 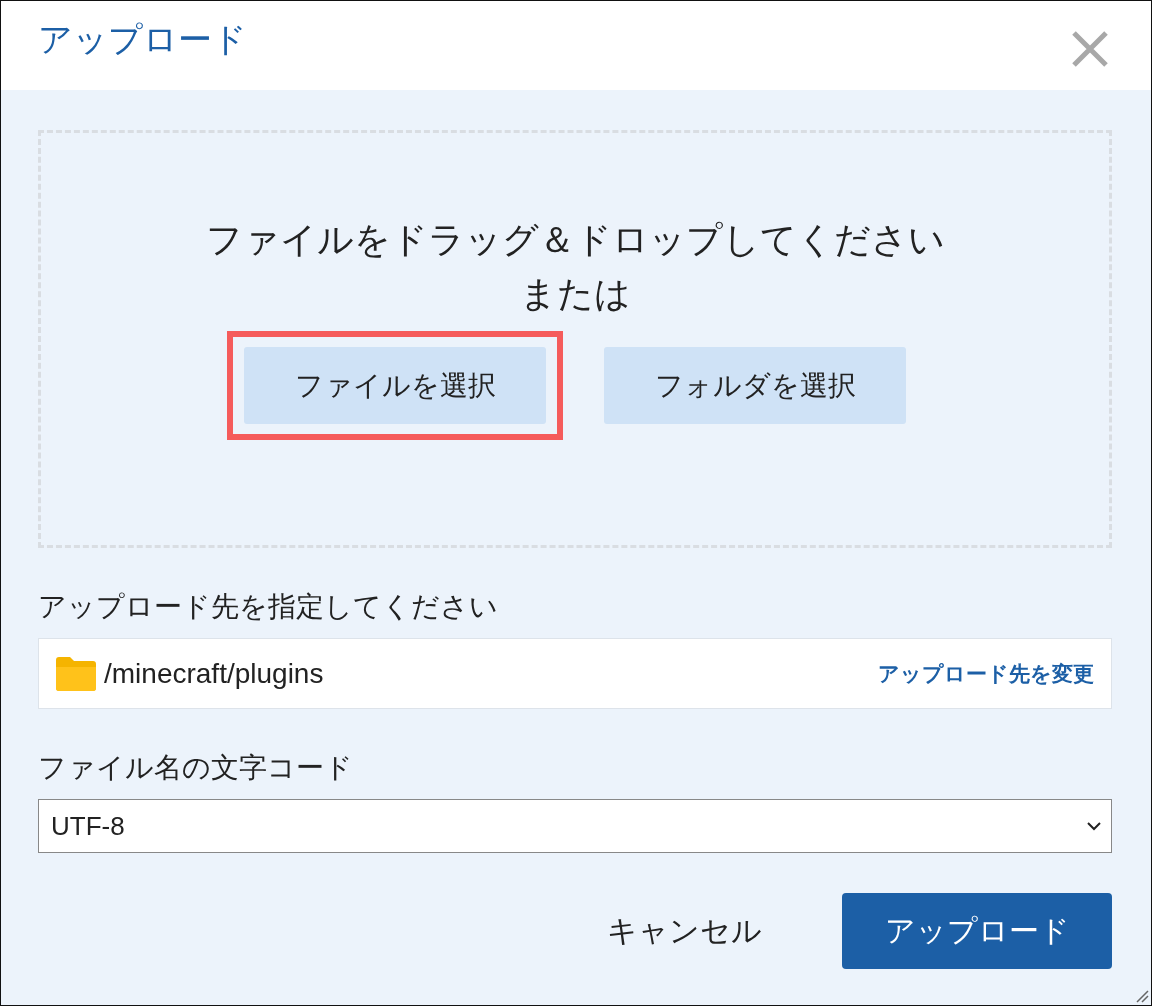 I want to click on select-button: ファイルを選択, so click(x=395, y=385).